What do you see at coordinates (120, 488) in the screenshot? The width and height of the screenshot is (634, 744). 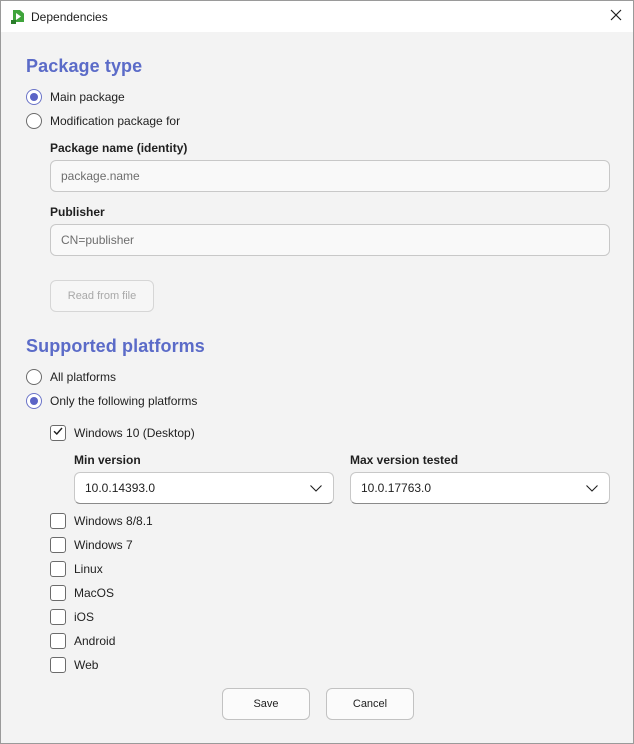 I see `min-version-value: 10.0.14393.0` at bounding box center [120, 488].